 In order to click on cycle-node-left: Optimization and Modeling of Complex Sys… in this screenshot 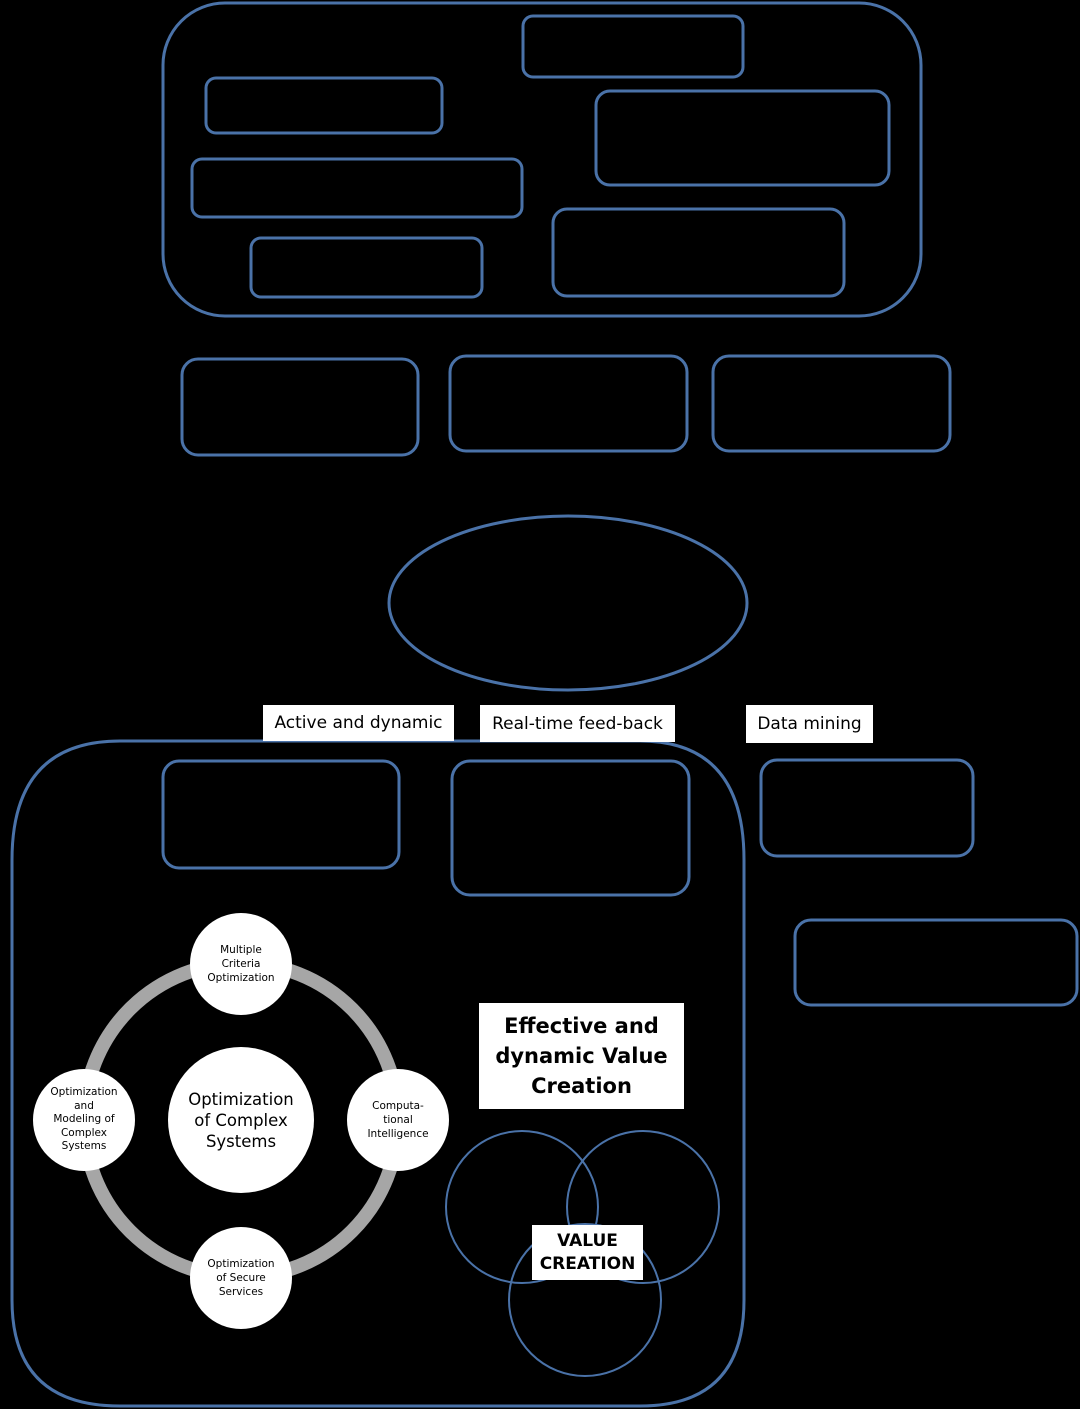, I will do `click(84, 1120)`.